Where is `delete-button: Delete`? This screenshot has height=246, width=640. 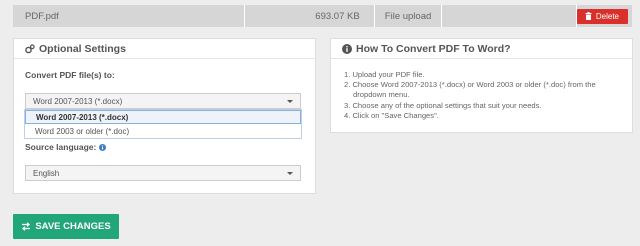 delete-button: Delete is located at coordinates (602, 16).